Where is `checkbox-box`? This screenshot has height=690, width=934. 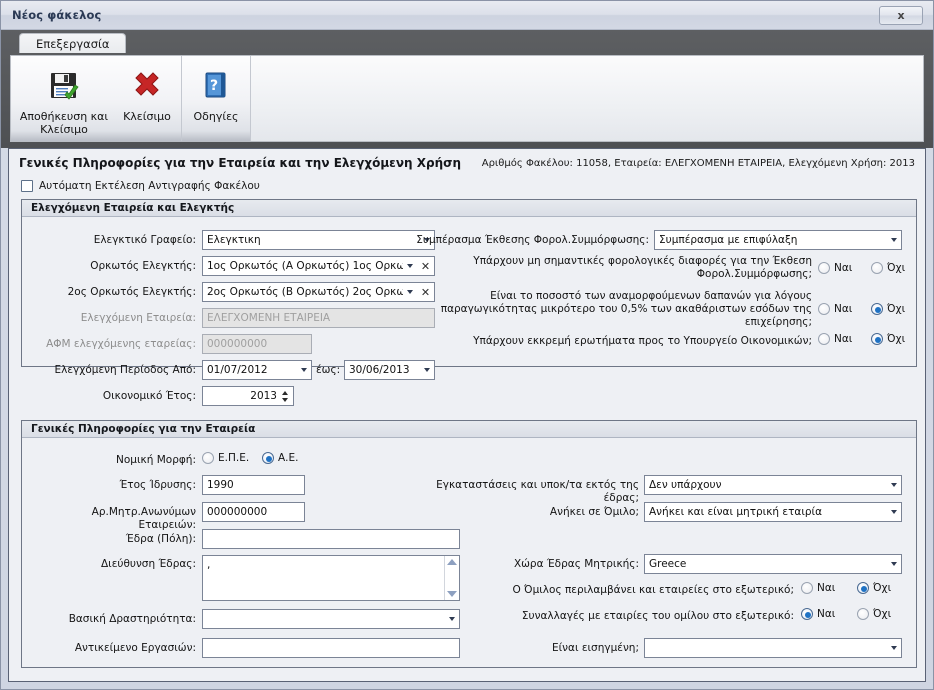
checkbox-box is located at coordinates (27, 186).